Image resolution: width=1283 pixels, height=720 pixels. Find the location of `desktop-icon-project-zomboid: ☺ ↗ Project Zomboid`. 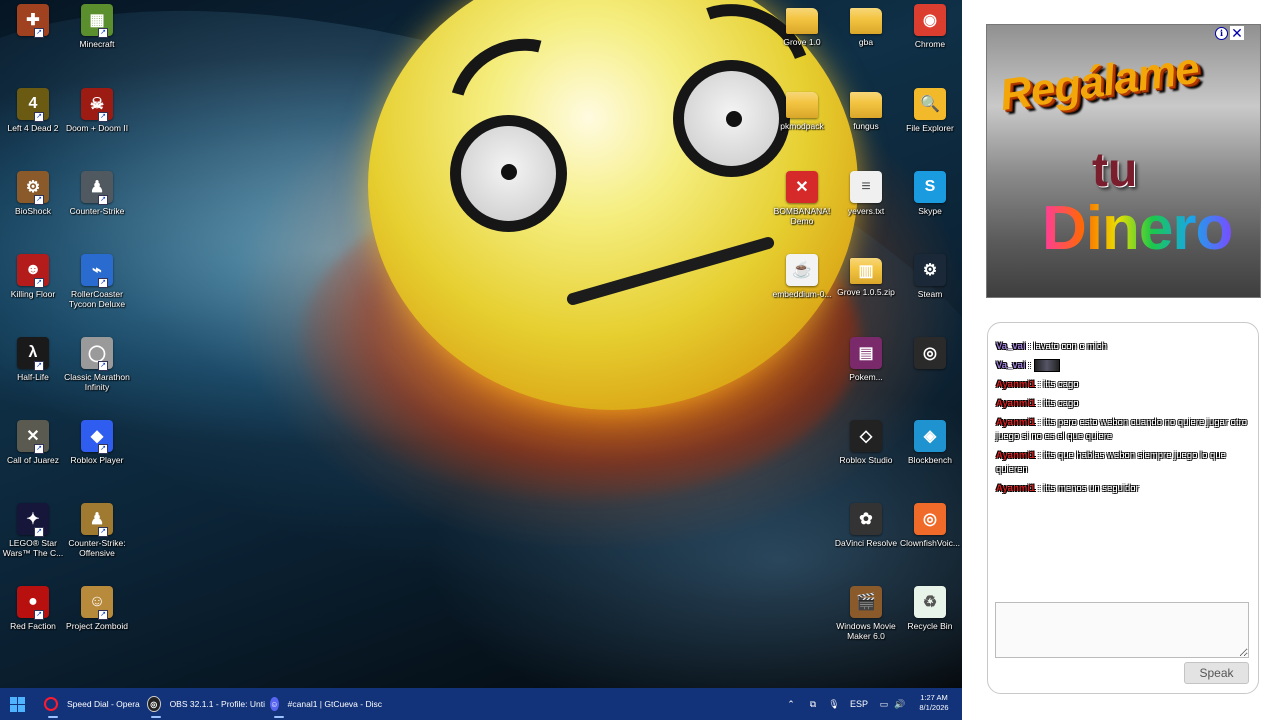

desktop-icon-project-zomboid: ☺ ↗ Project Zomboid is located at coordinates (97, 608).